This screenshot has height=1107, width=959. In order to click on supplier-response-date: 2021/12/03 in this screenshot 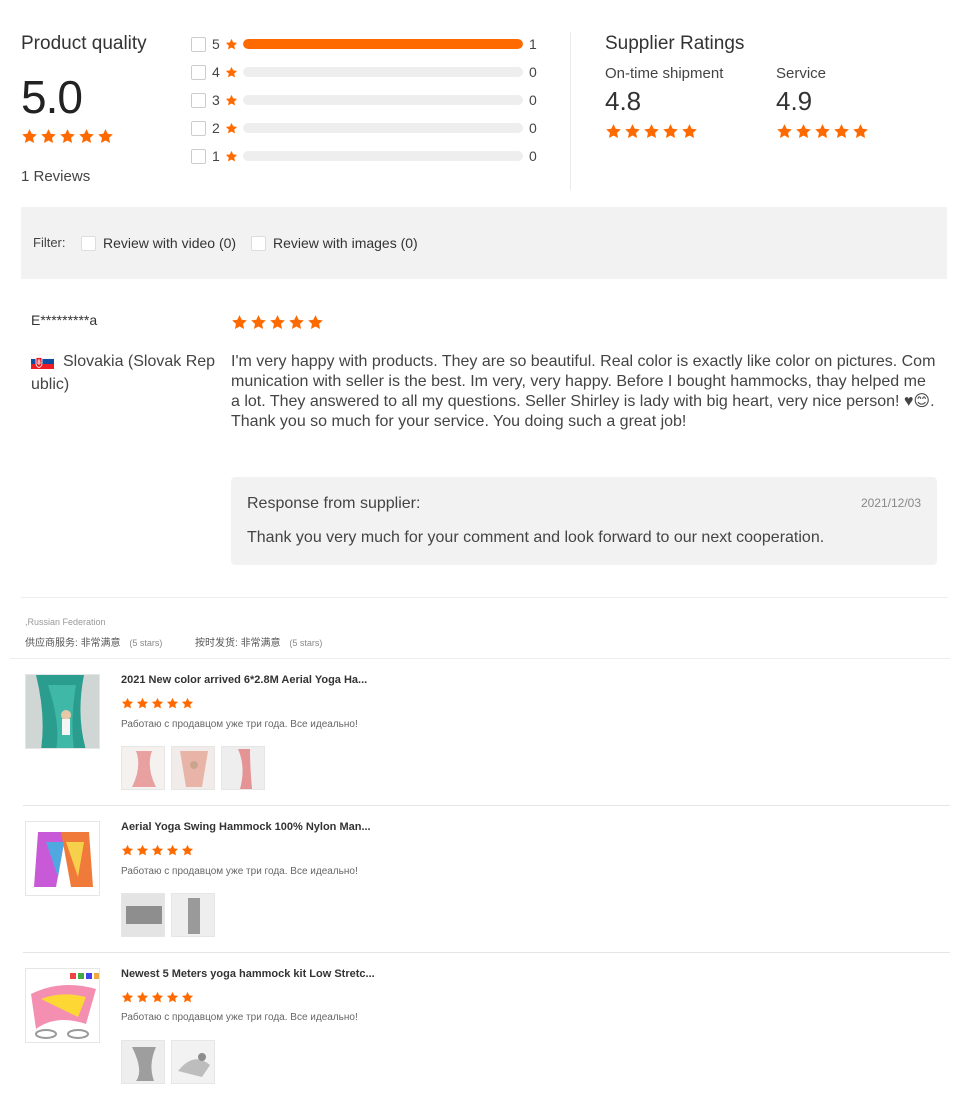, I will do `click(890, 503)`.